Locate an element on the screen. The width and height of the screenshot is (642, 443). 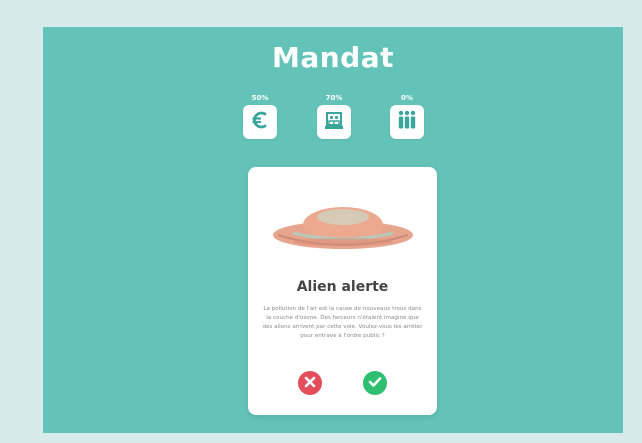
stat-institution-box is located at coordinates (334, 122).